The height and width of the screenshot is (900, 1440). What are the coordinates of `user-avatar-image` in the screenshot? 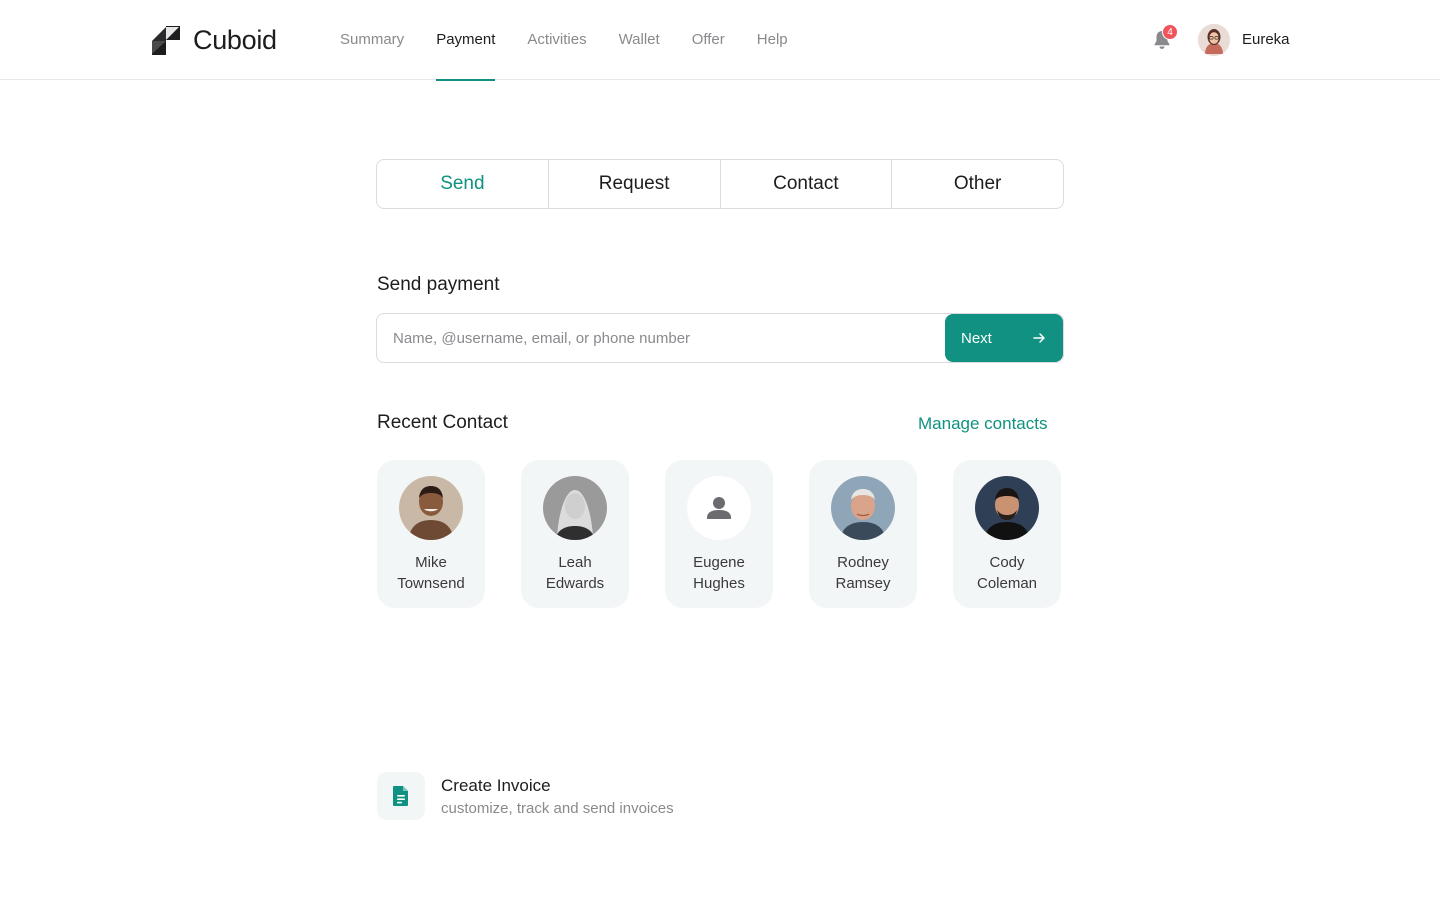 It's located at (1214, 40).